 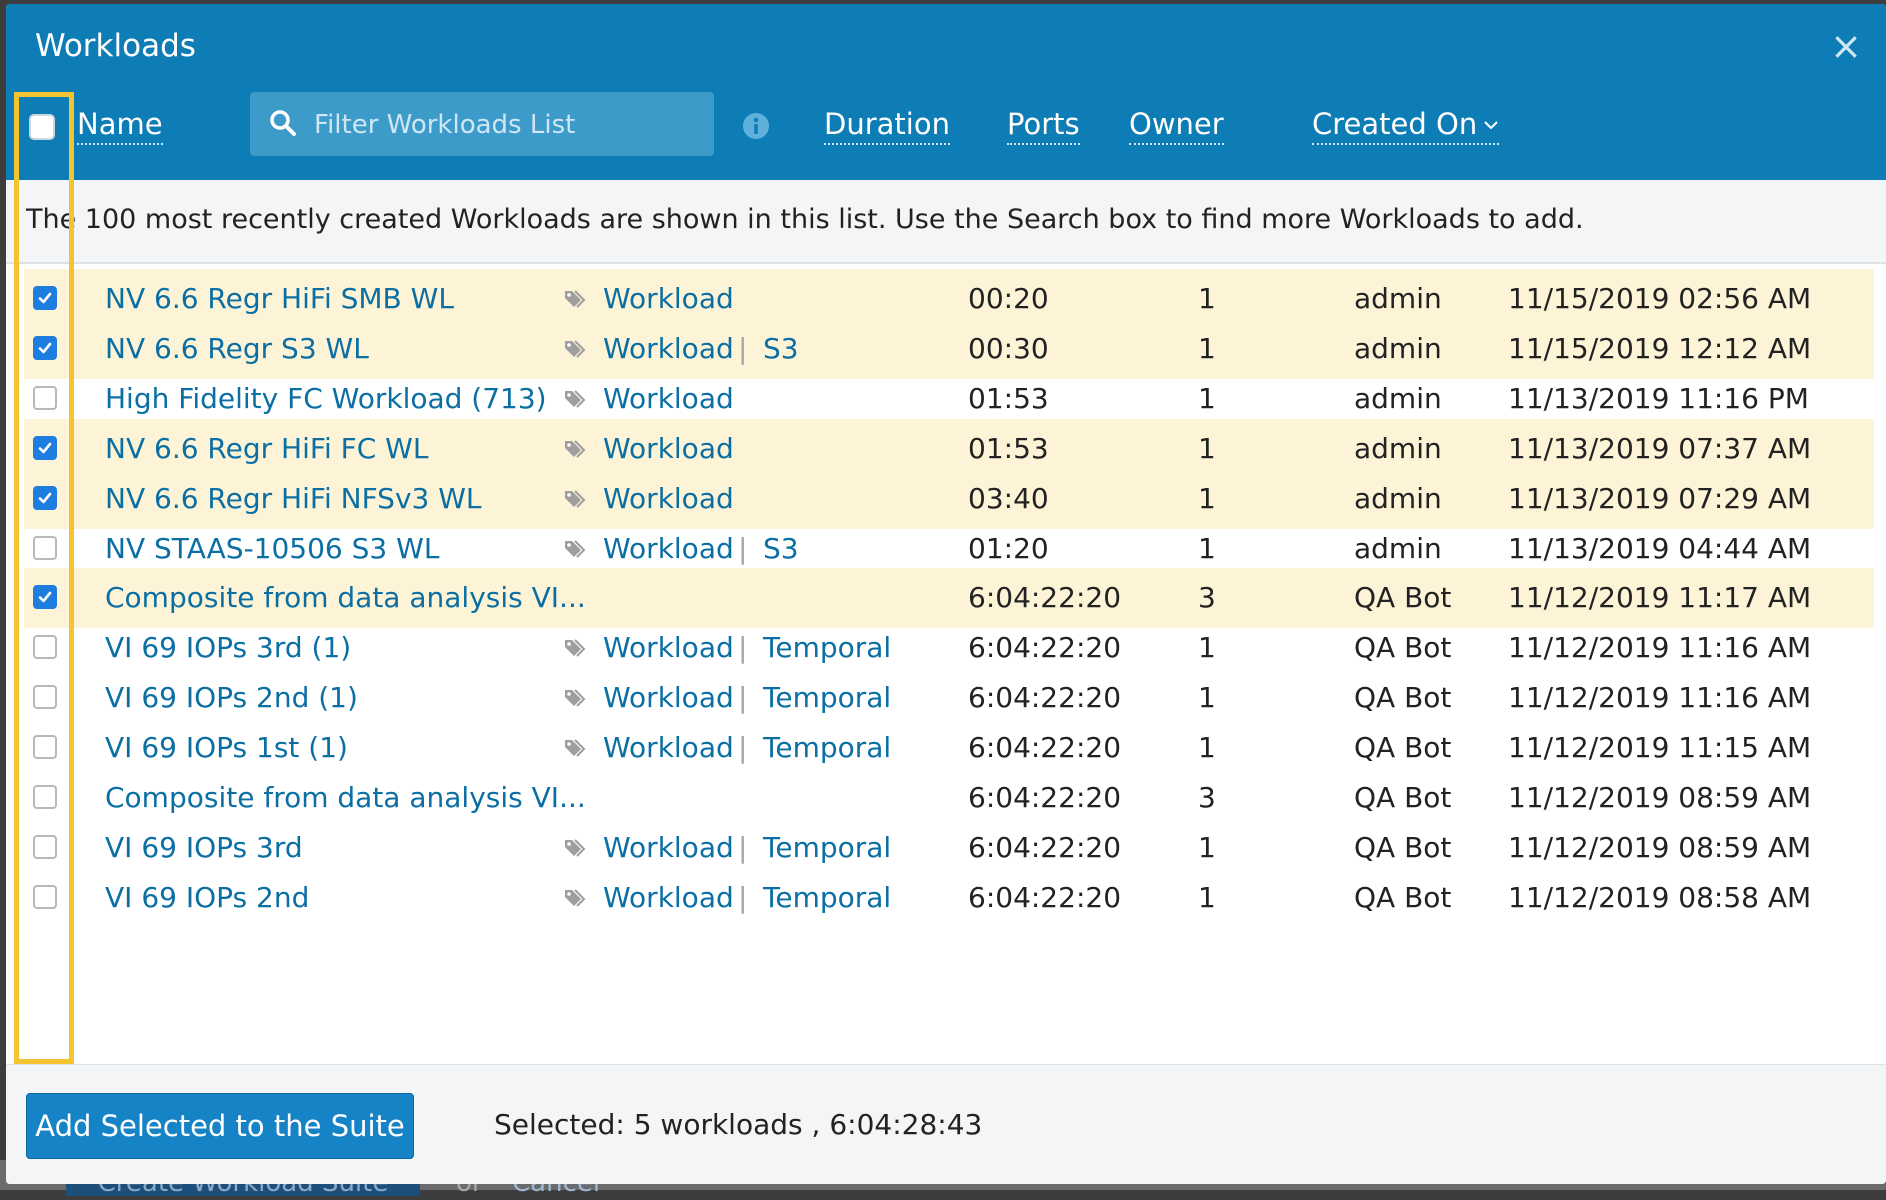 I want to click on workload-name-link: VI 69 IOPs 3rd, so click(x=204, y=848).